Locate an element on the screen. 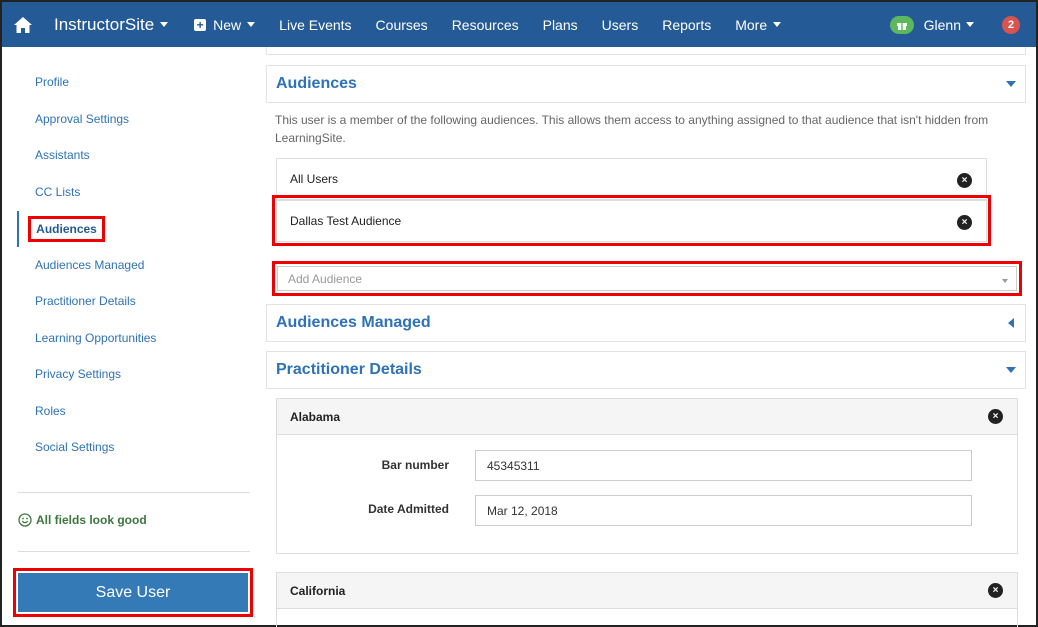 Image resolution: width=1038 pixels, height=627 pixels. user-menu: Glenn is located at coordinates (949, 25).